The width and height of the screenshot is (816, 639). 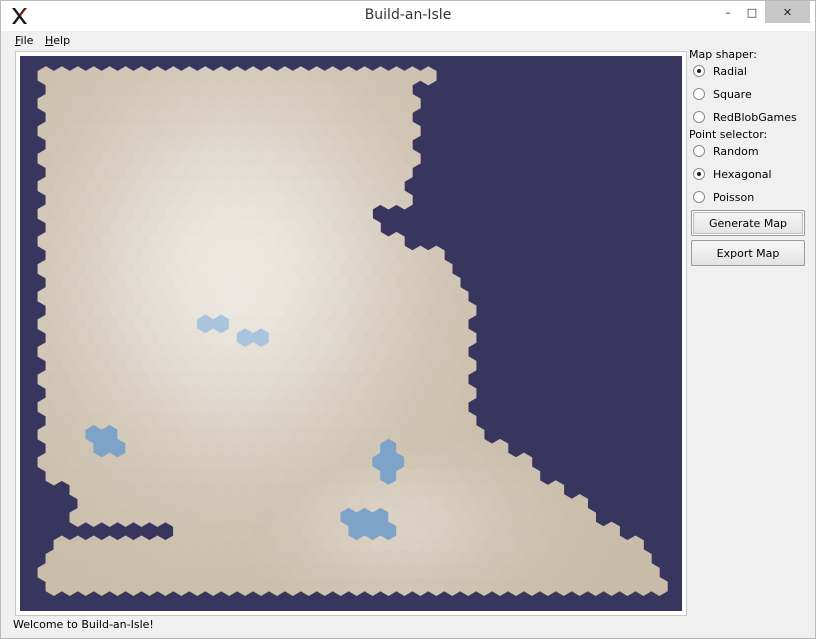 What do you see at coordinates (752, 71) in the screenshot?
I see `radio-radial: Radial` at bounding box center [752, 71].